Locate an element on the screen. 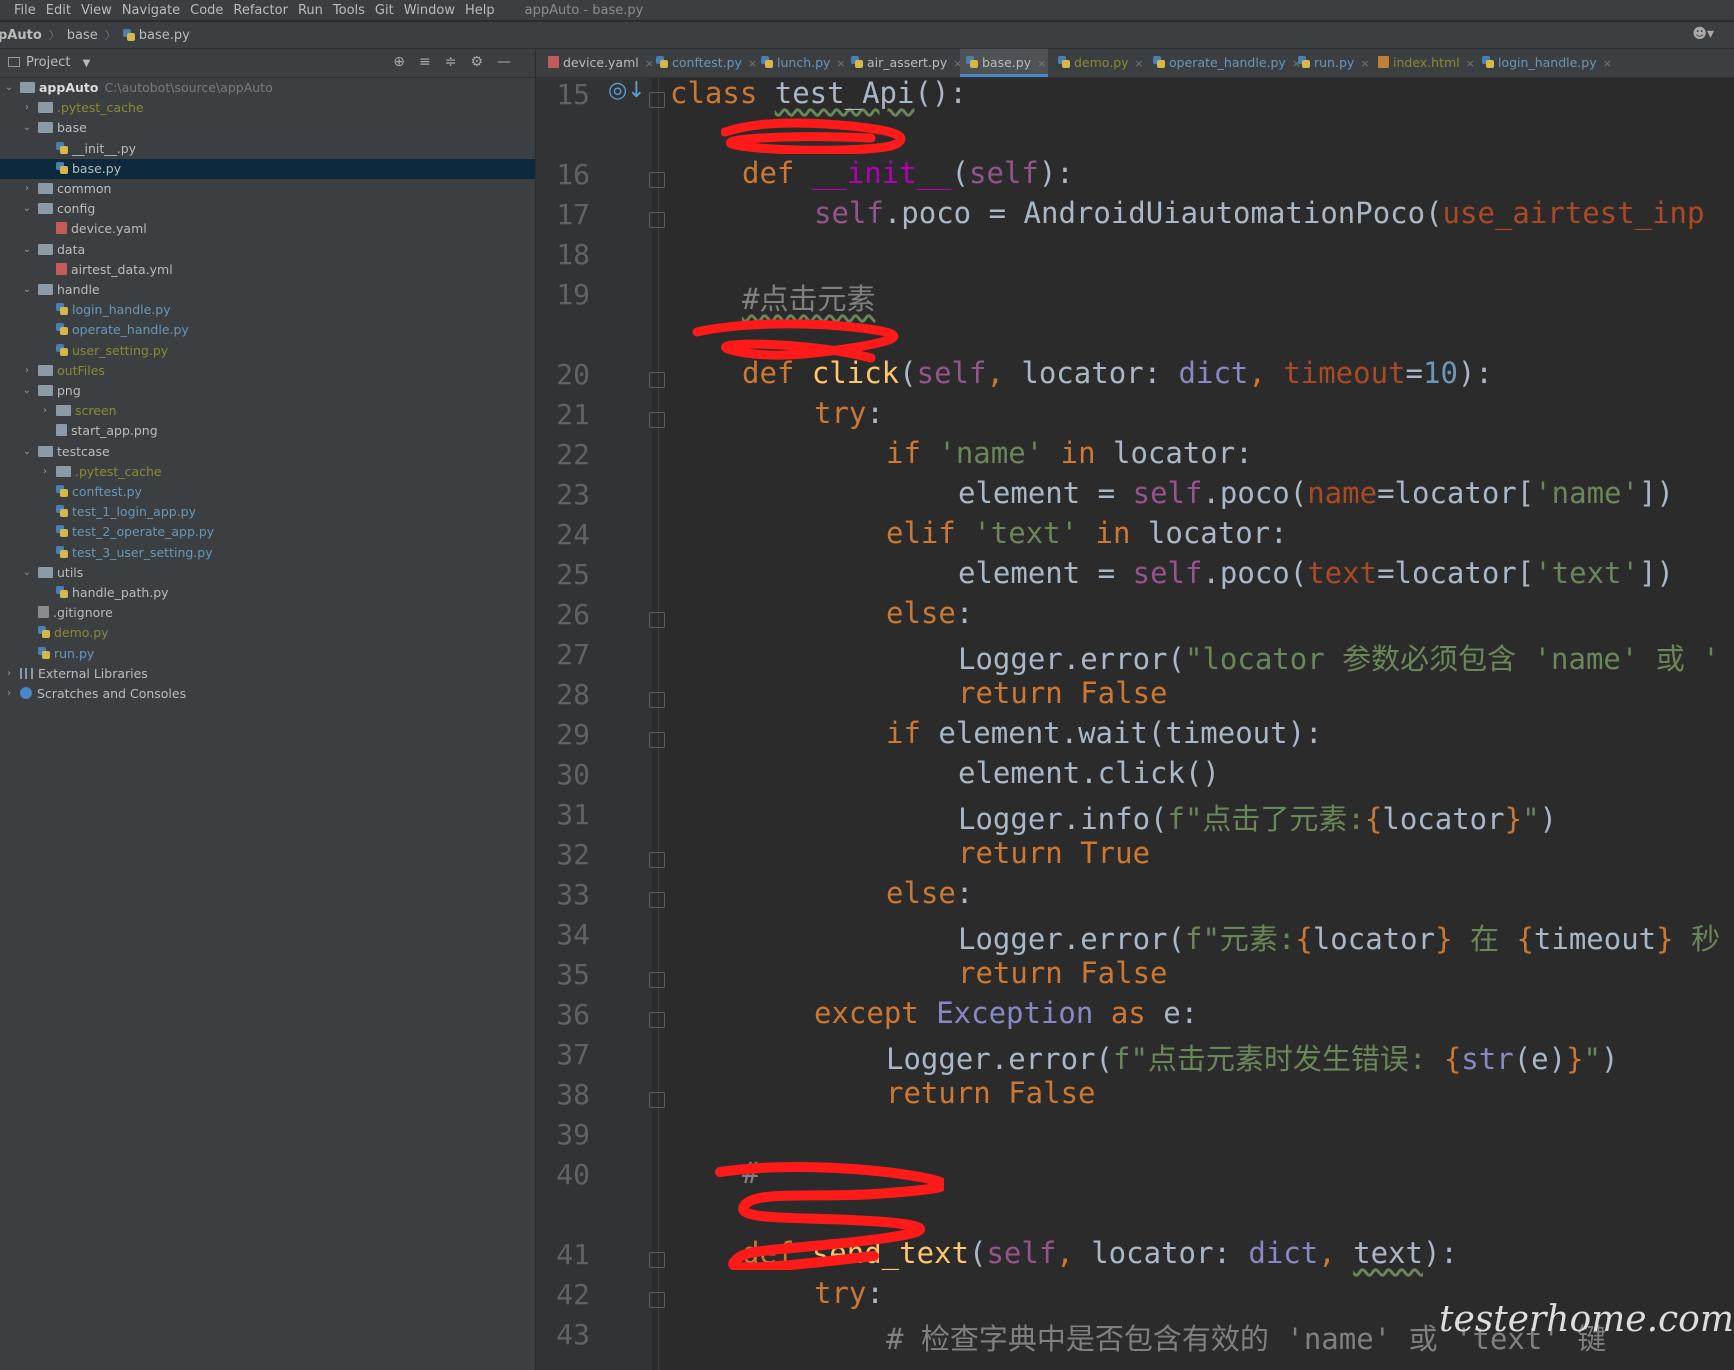 The height and width of the screenshot is (1370, 1734). breadcrumb-file: base.py is located at coordinates (164, 35).